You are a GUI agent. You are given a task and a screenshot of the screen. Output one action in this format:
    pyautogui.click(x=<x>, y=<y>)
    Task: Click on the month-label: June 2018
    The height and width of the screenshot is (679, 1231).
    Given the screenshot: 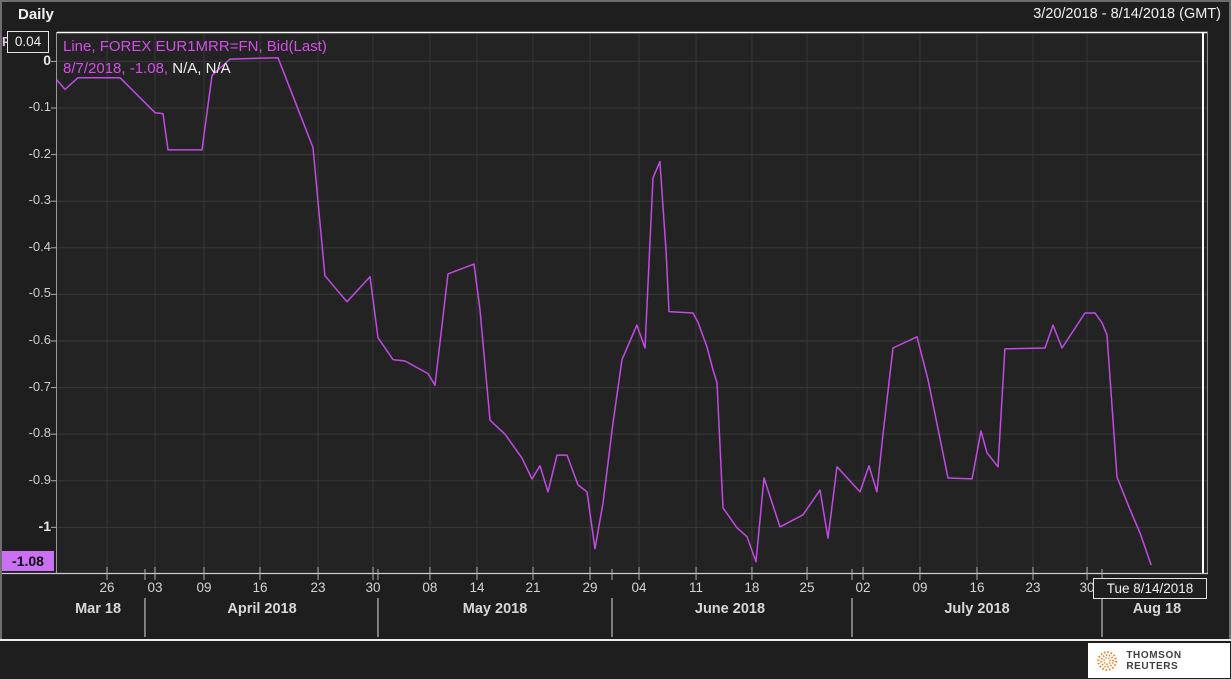 What is the action you would take?
    pyautogui.click(x=730, y=609)
    